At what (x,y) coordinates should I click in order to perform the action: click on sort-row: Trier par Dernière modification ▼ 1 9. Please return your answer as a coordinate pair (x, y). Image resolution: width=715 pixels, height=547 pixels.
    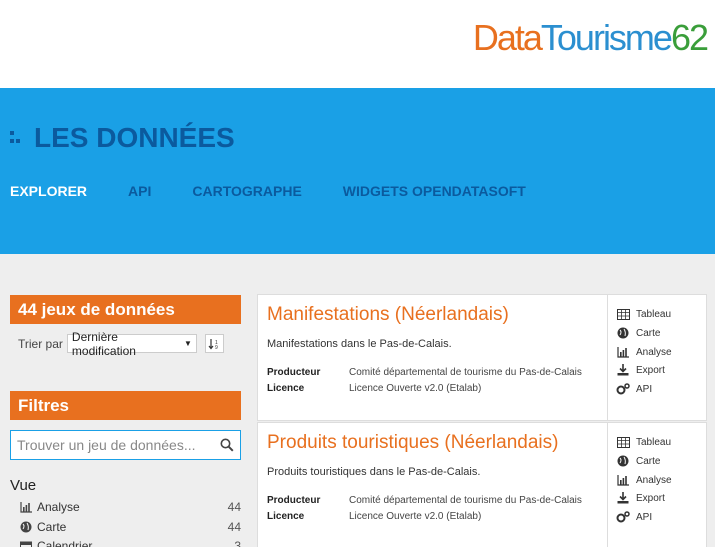
    Looking at the image, I should click on (121, 344).